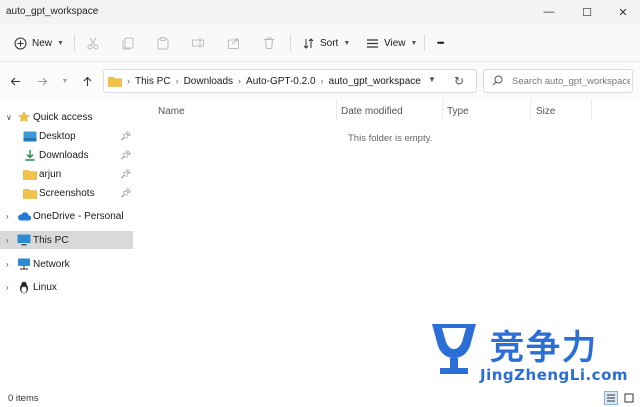  I want to click on breadcrumb-item: auto_gpt_workspace, so click(375, 81).